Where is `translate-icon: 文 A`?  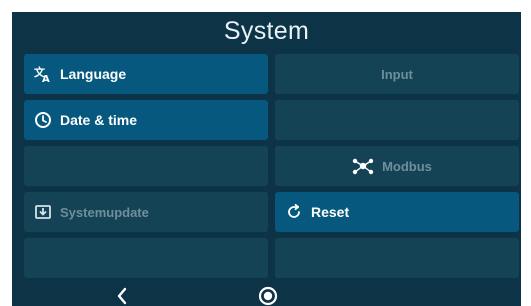 translate-icon: 文 A is located at coordinates (43, 74).